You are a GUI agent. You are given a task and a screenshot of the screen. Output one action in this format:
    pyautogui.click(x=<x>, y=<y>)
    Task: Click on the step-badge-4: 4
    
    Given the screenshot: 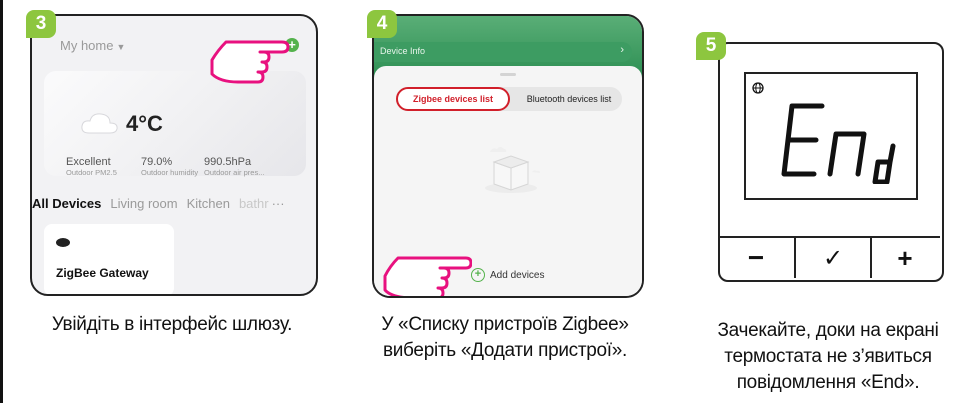 What is the action you would take?
    pyautogui.click(x=382, y=24)
    